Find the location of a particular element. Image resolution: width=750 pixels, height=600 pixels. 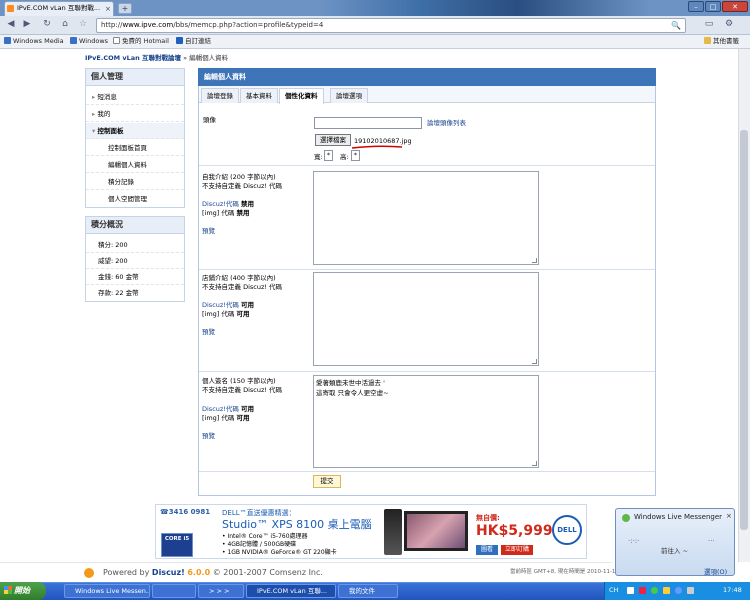

dell-logo: DELL is located at coordinates (567, 530).